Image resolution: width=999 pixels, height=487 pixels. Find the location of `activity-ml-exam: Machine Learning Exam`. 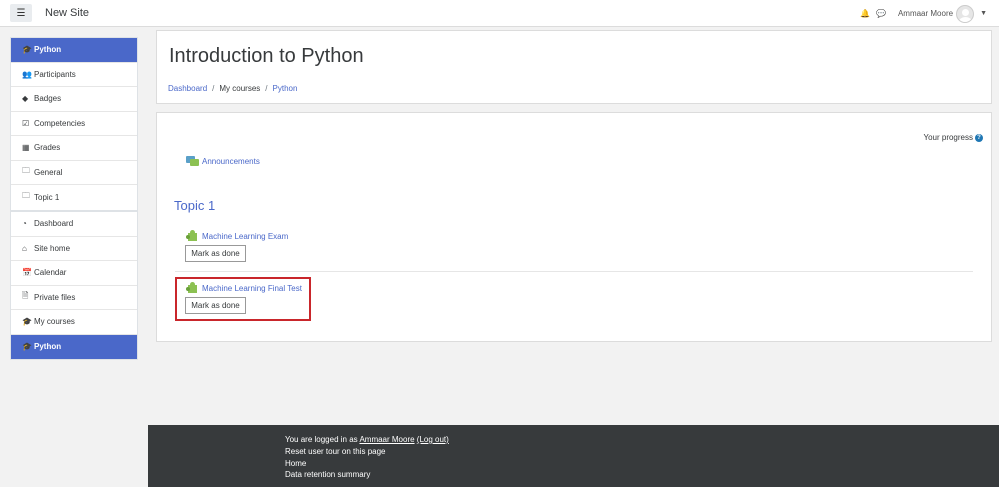

activity-ml-exam: Machine Learning Exam is located at coordinates (237, 236).